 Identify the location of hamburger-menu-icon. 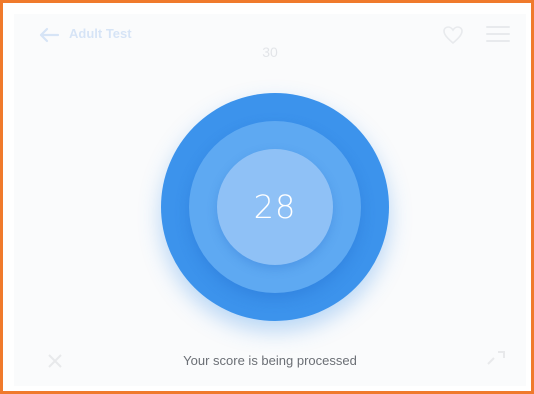
(498, 35).